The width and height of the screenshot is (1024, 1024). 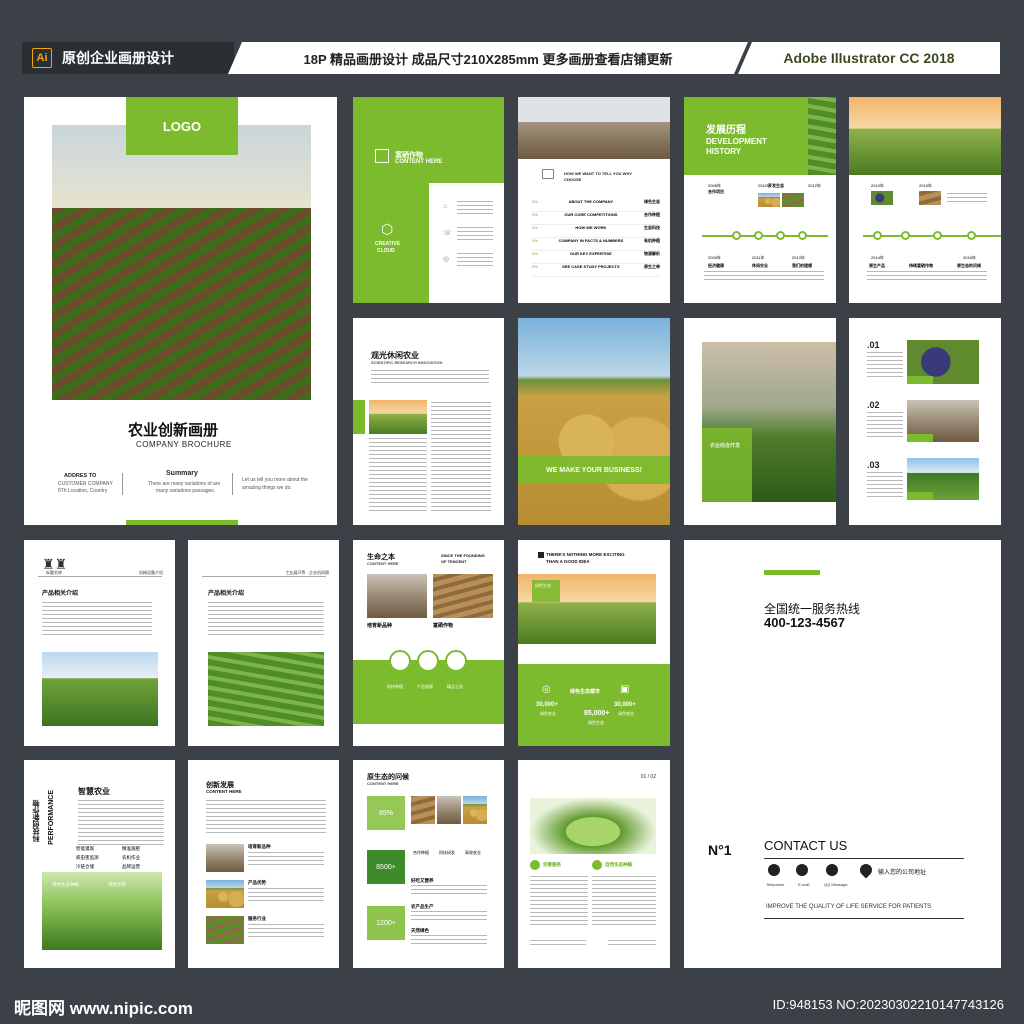 I want to click on smart-items: 智能灌溉 精准施肥 病虫害监测 农机作业 冷链仓储 品牌运营, so click(x=122, y=858).